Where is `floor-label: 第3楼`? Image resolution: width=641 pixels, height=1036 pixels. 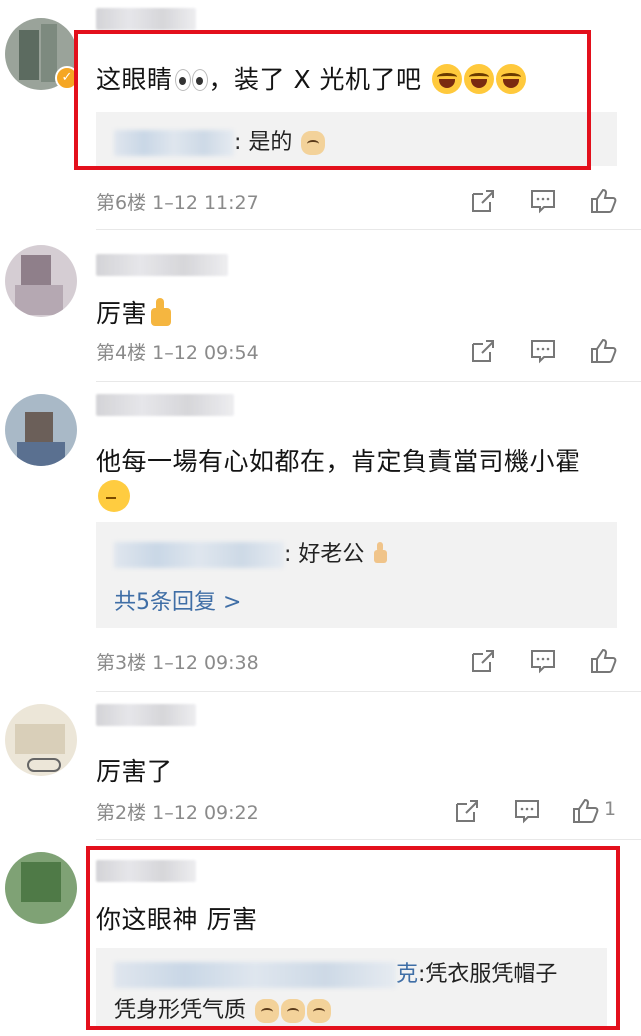
floor-label: 第3楼 is located at coordinates (121, 663).